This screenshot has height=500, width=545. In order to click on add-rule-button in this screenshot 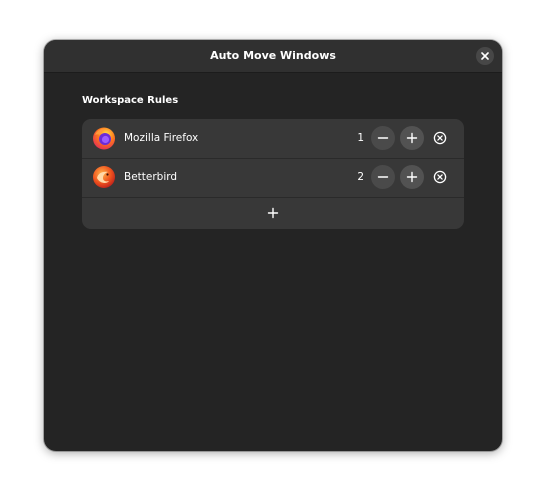, I will do `click(273, 213)`.